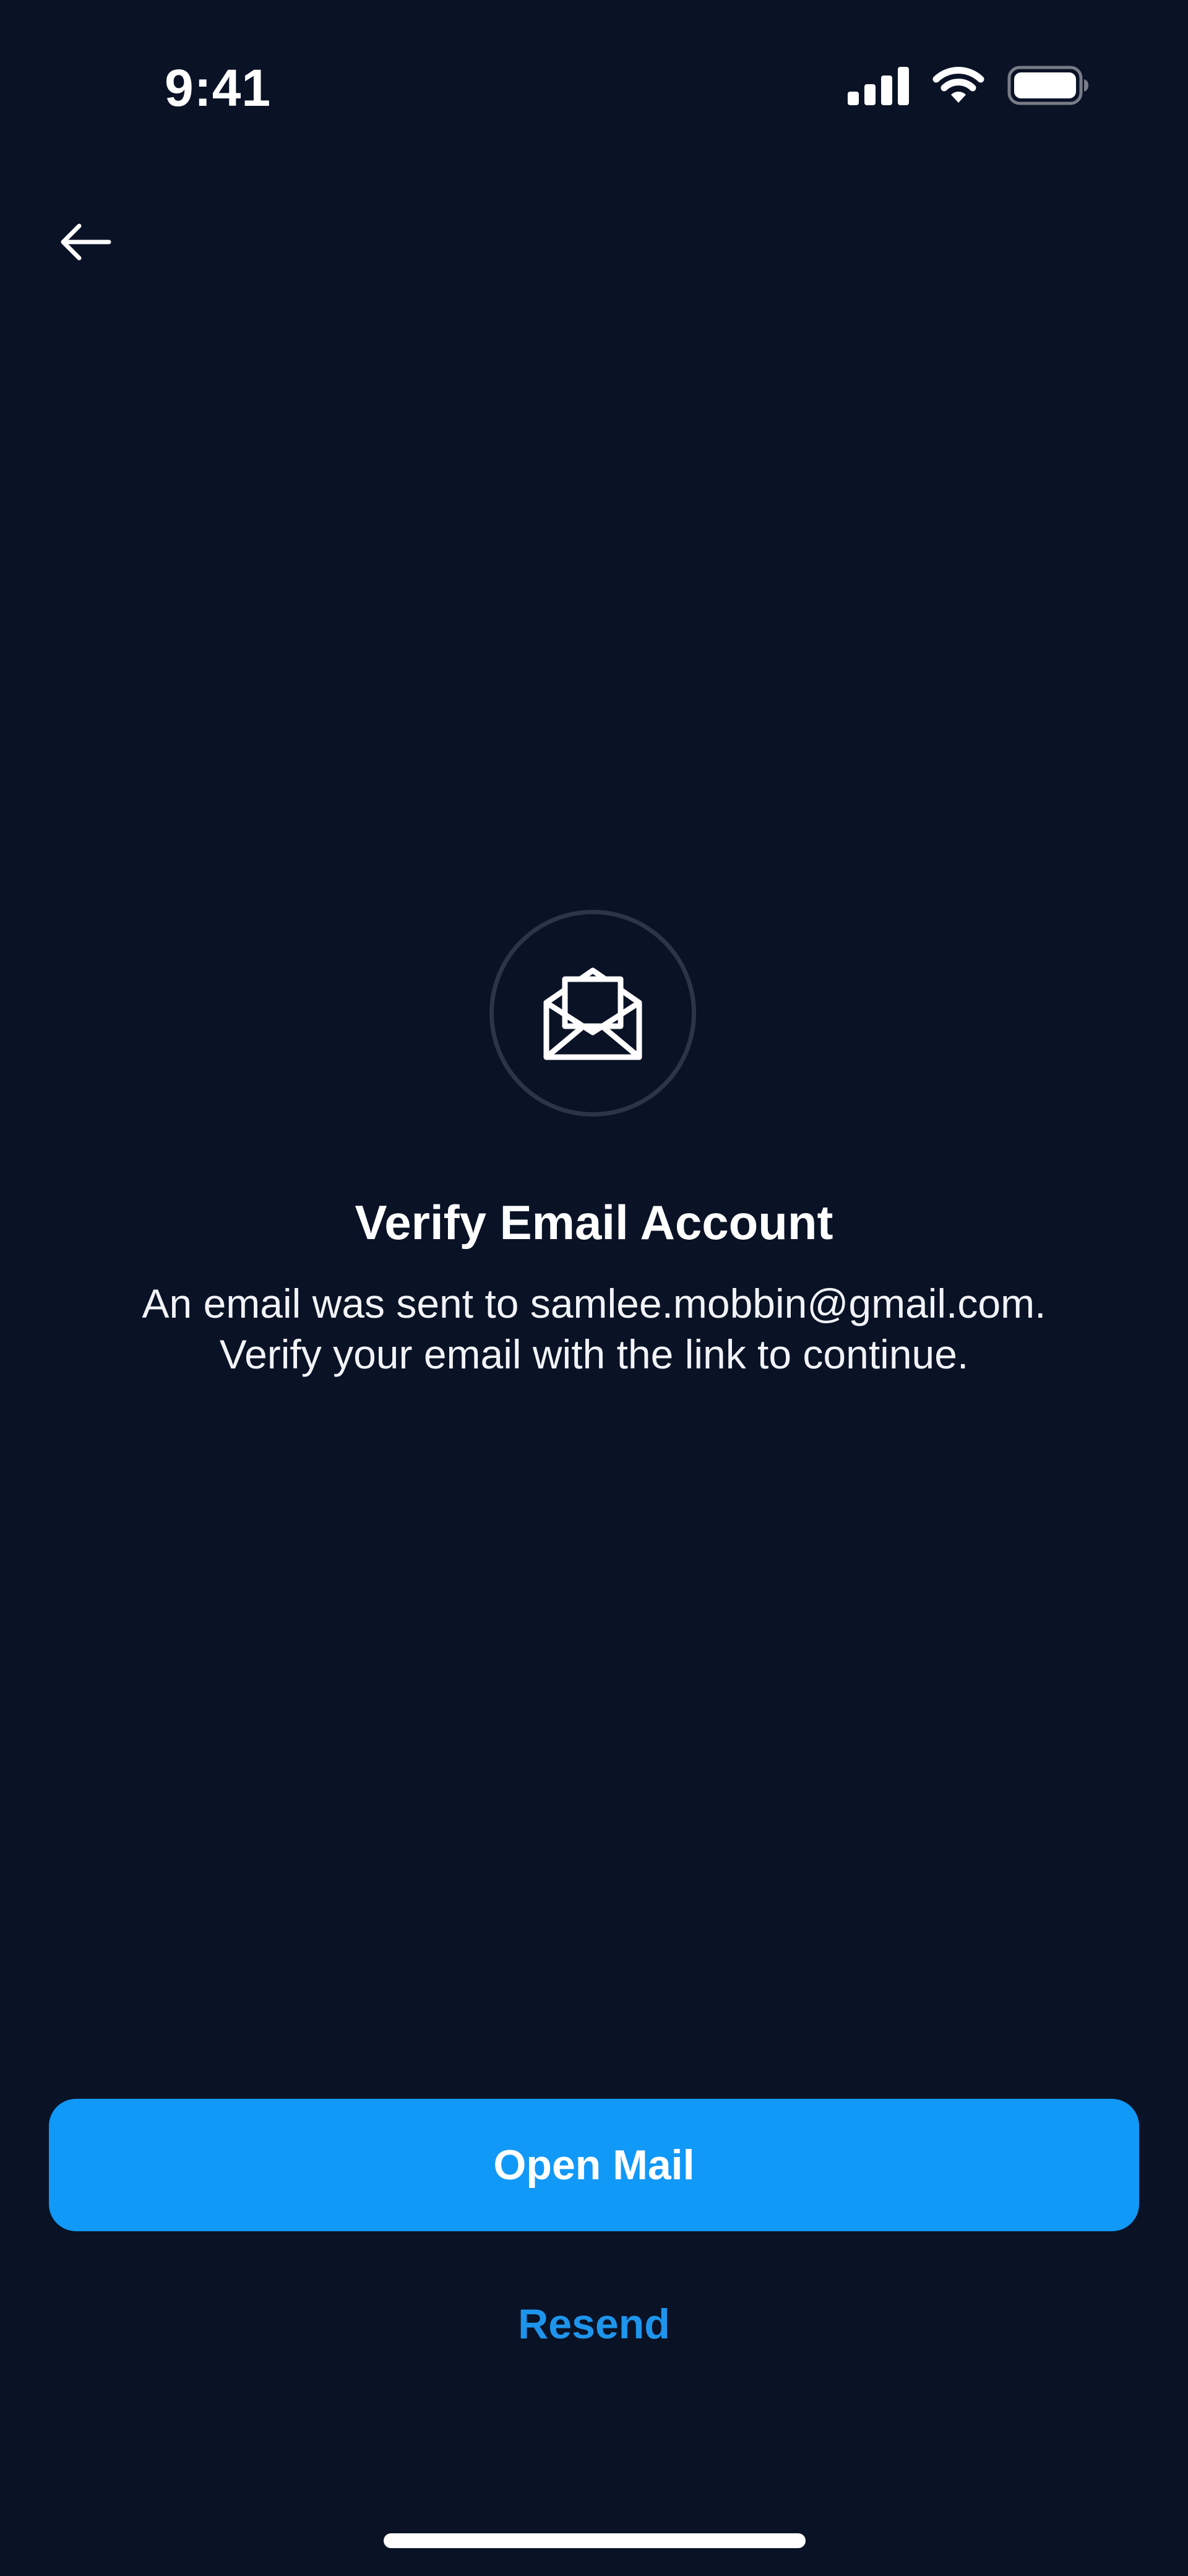 This screenshot has height=2576, width=1188. Describe the element at coordinates (594, 2165) in the screenshot. I see `open-mail-button: Open Mail` at that location.